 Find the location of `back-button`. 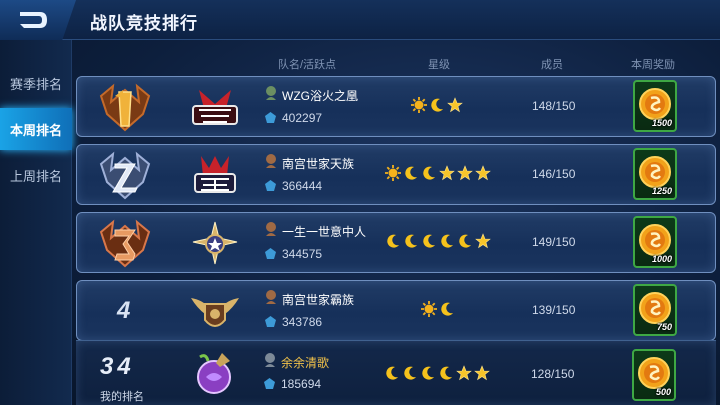

back-button is located at coordinates (38, 20).